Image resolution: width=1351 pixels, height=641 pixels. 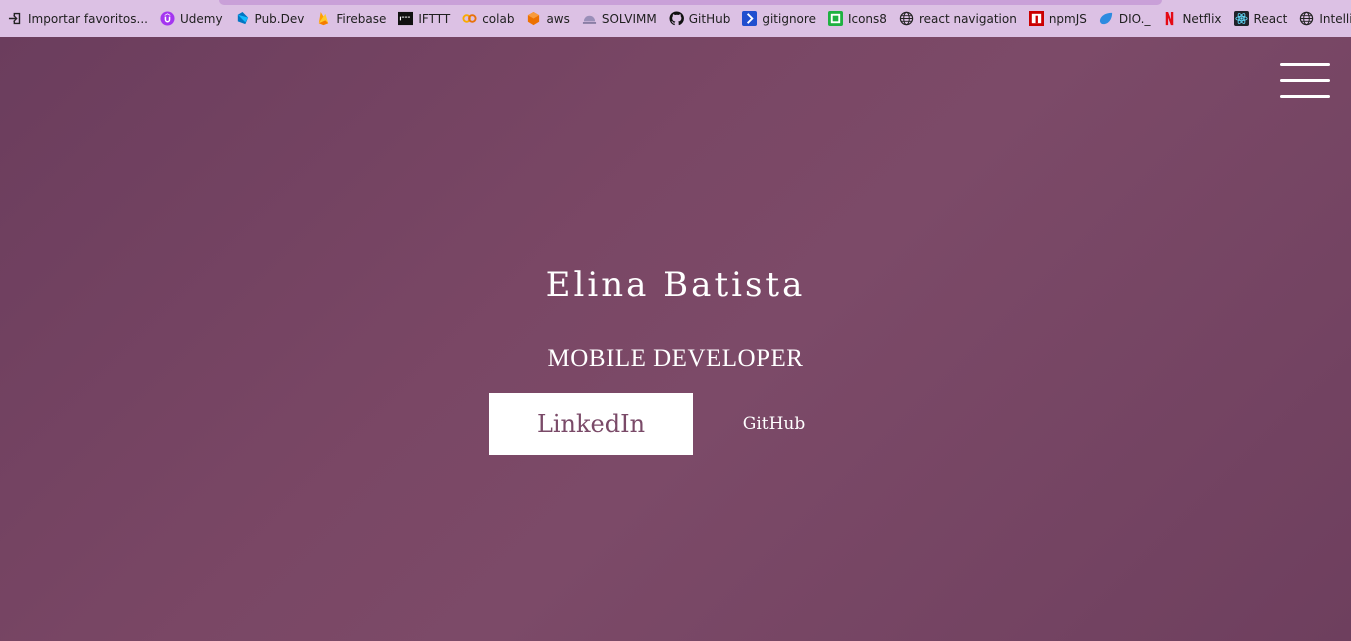 I want to click on ifttt-icon, so click(x=406, y=18).